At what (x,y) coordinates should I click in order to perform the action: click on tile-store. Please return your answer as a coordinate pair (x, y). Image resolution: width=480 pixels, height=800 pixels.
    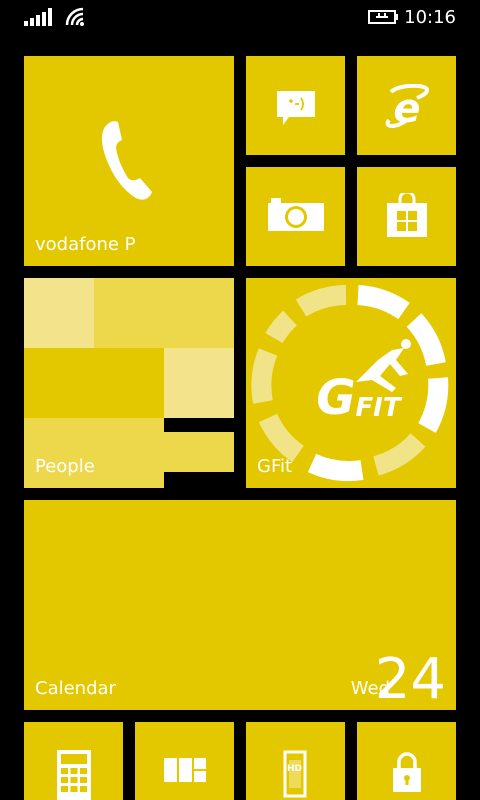
    Looking at the image, I should click on (406, 216).